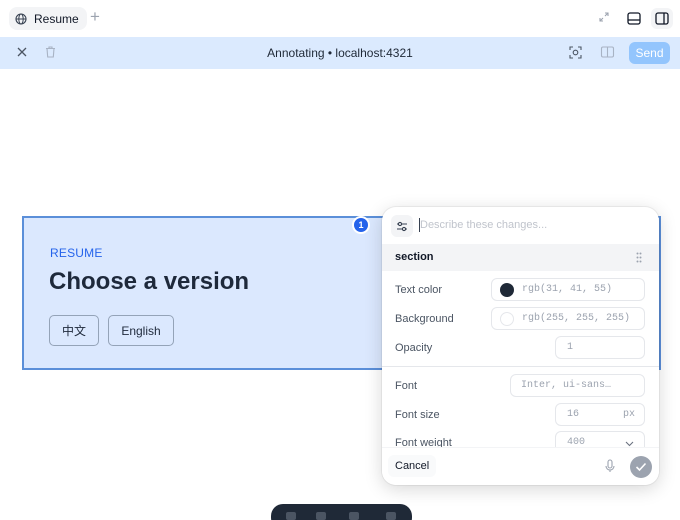 The width and height of the screenshot is (680, 520). I want to click on english-version-button: English, so click(141, 330).